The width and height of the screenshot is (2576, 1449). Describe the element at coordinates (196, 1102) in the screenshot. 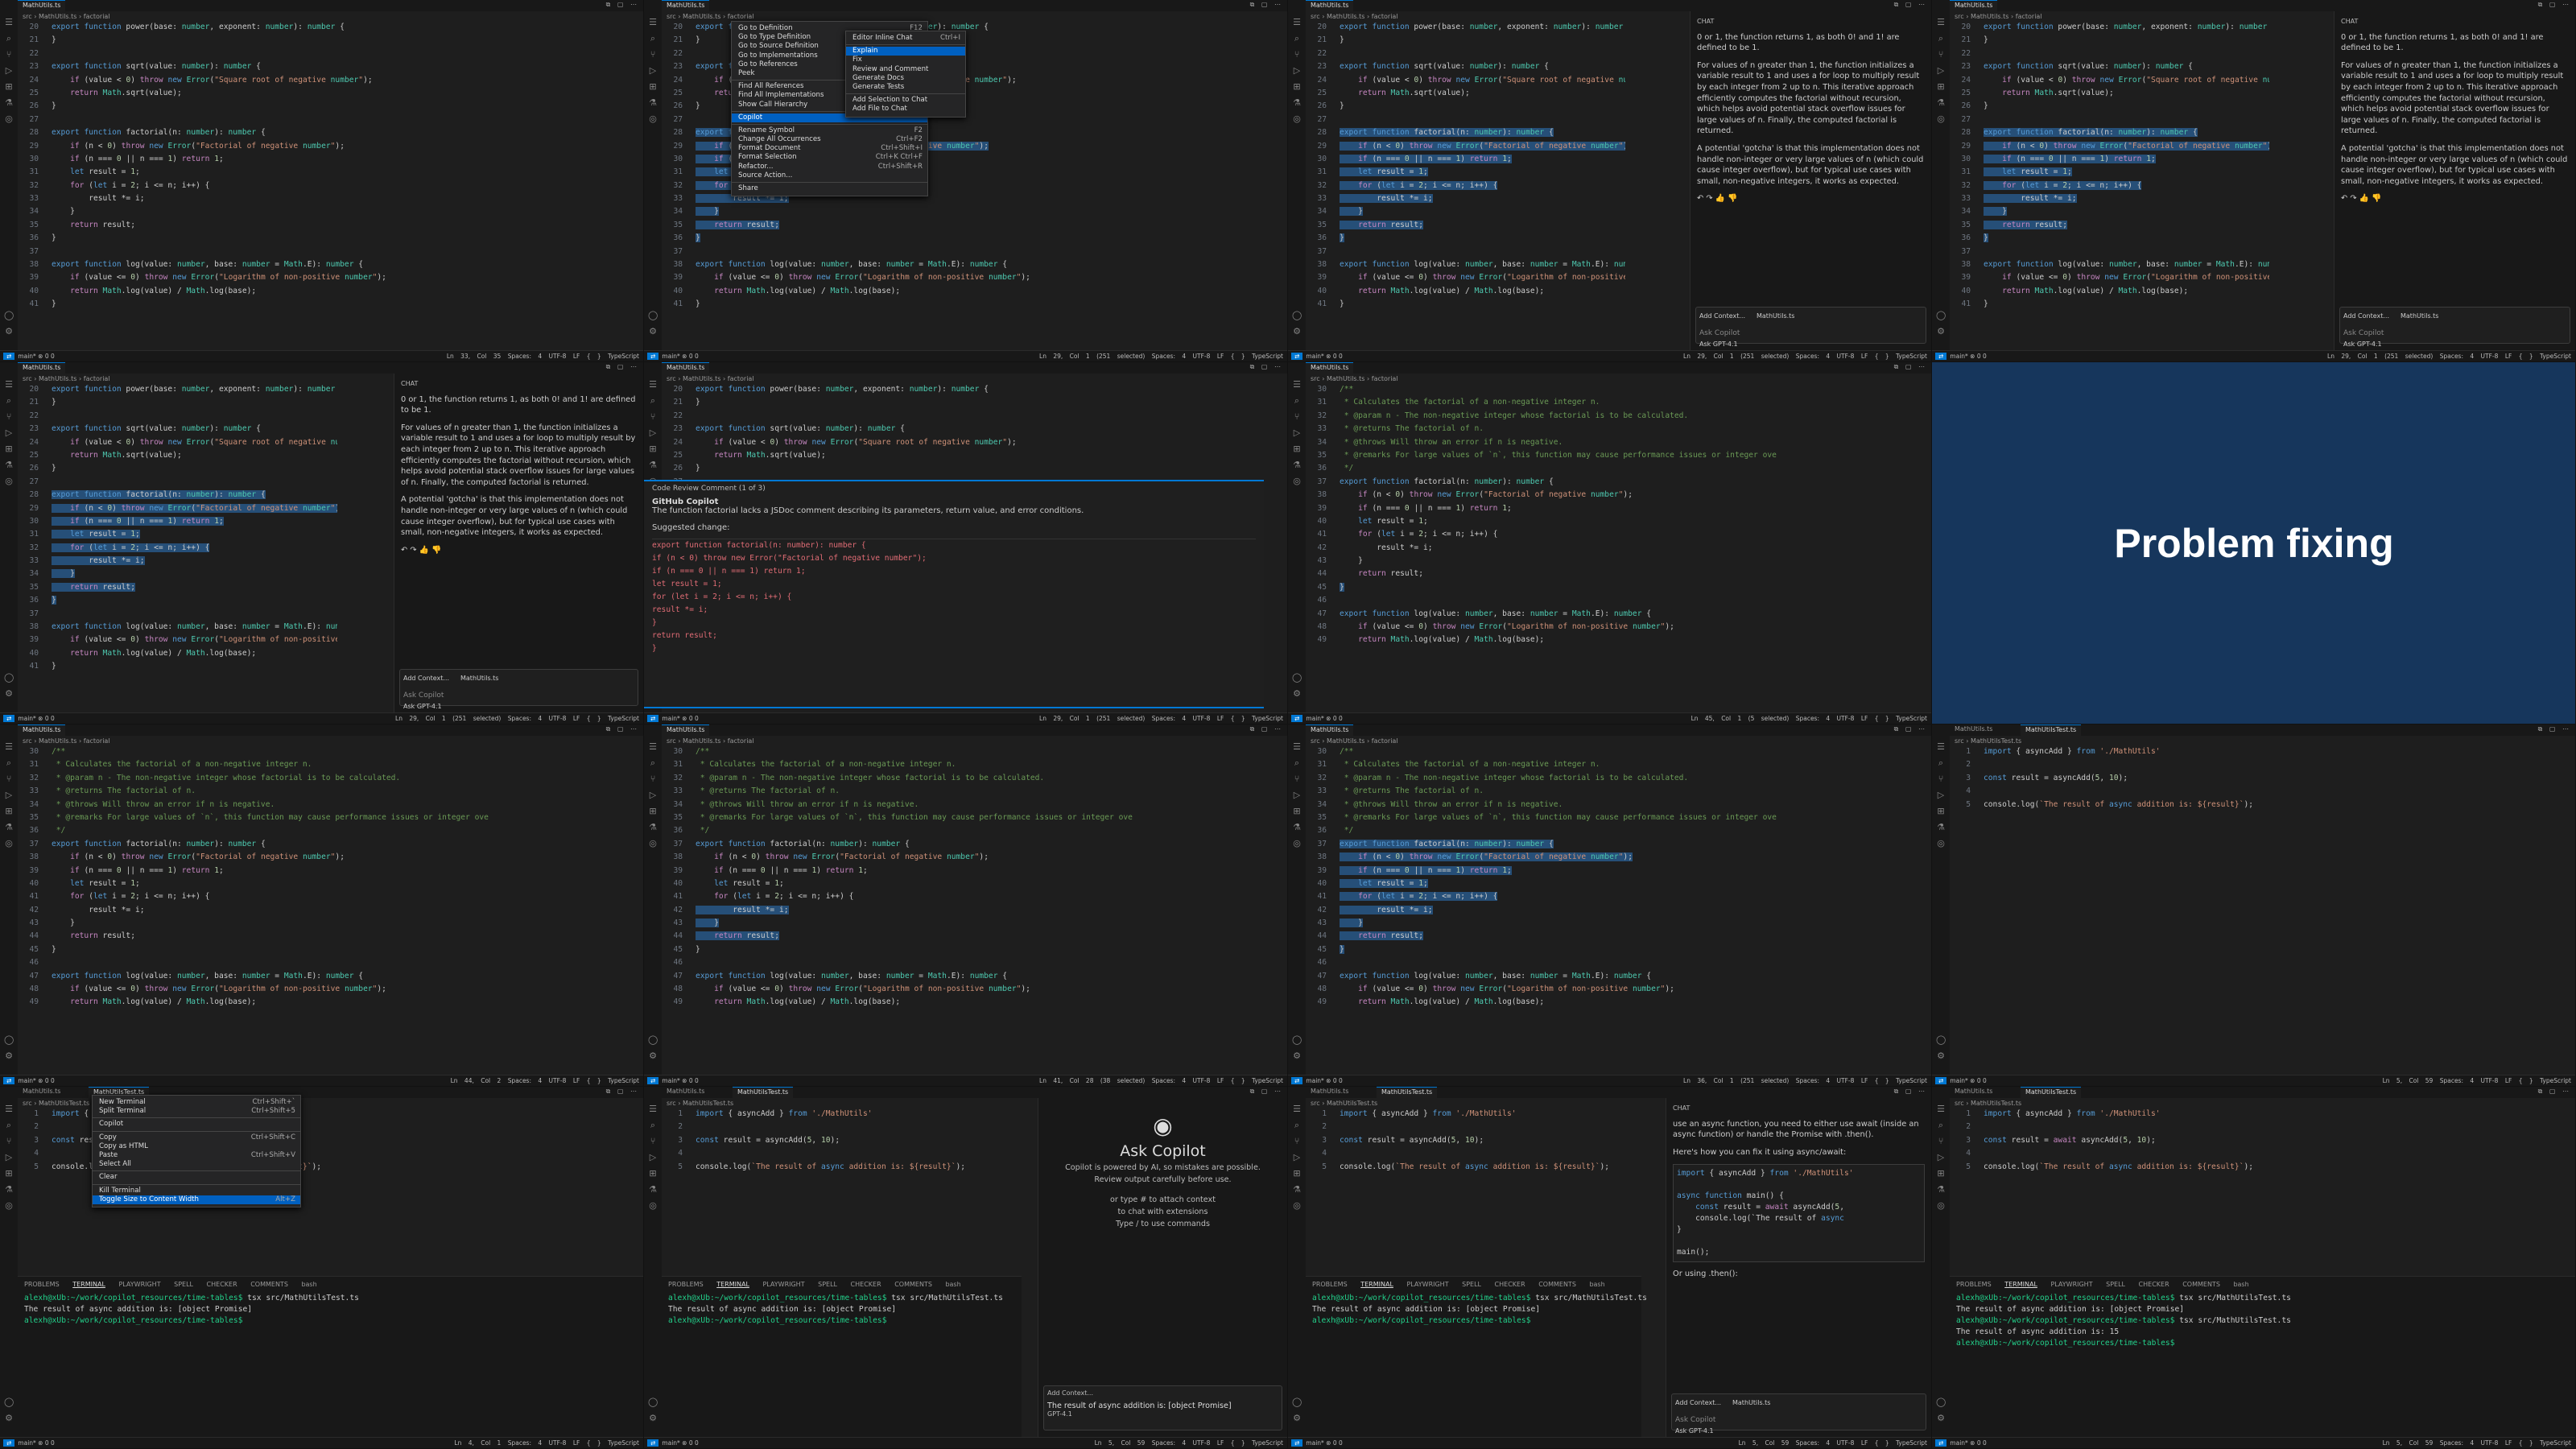

I see `menu-item: New Terminal Ctrl+Shift+`` at that location.